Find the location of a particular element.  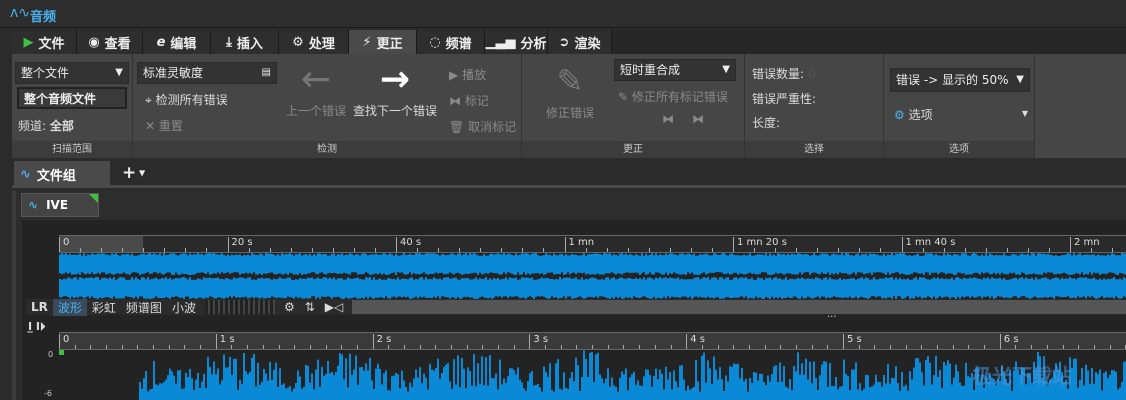

mark-button: ⧓ 标记 is located at coordinates (469, 100).